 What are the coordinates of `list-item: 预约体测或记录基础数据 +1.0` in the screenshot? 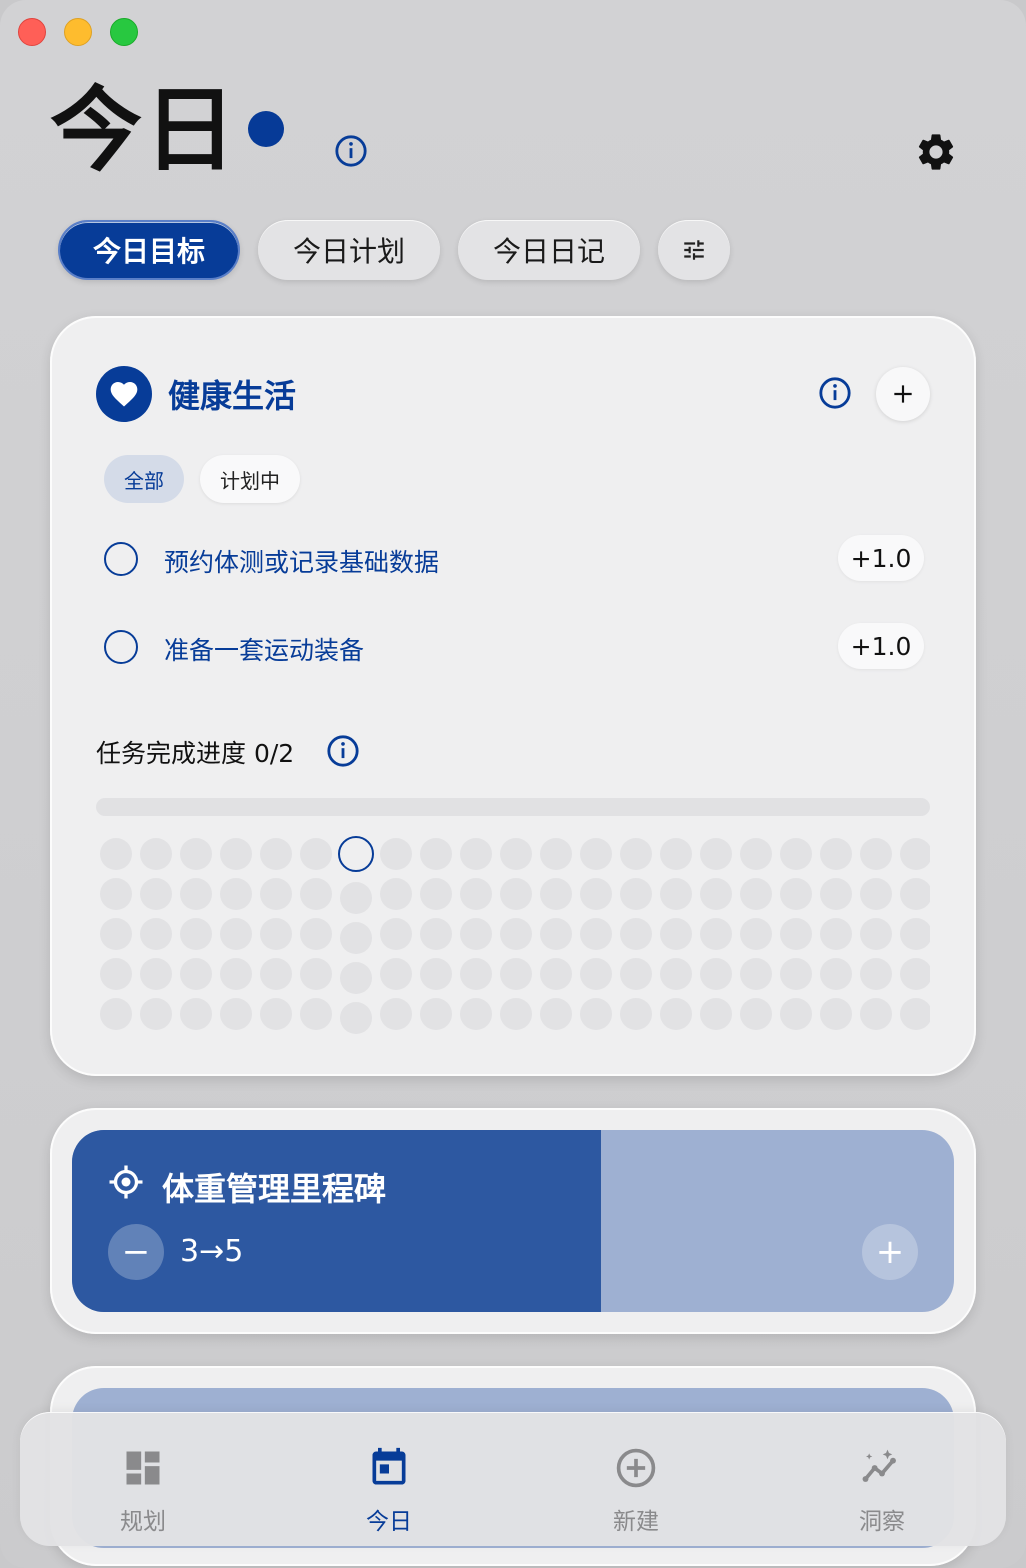 It's located at (514, 559).